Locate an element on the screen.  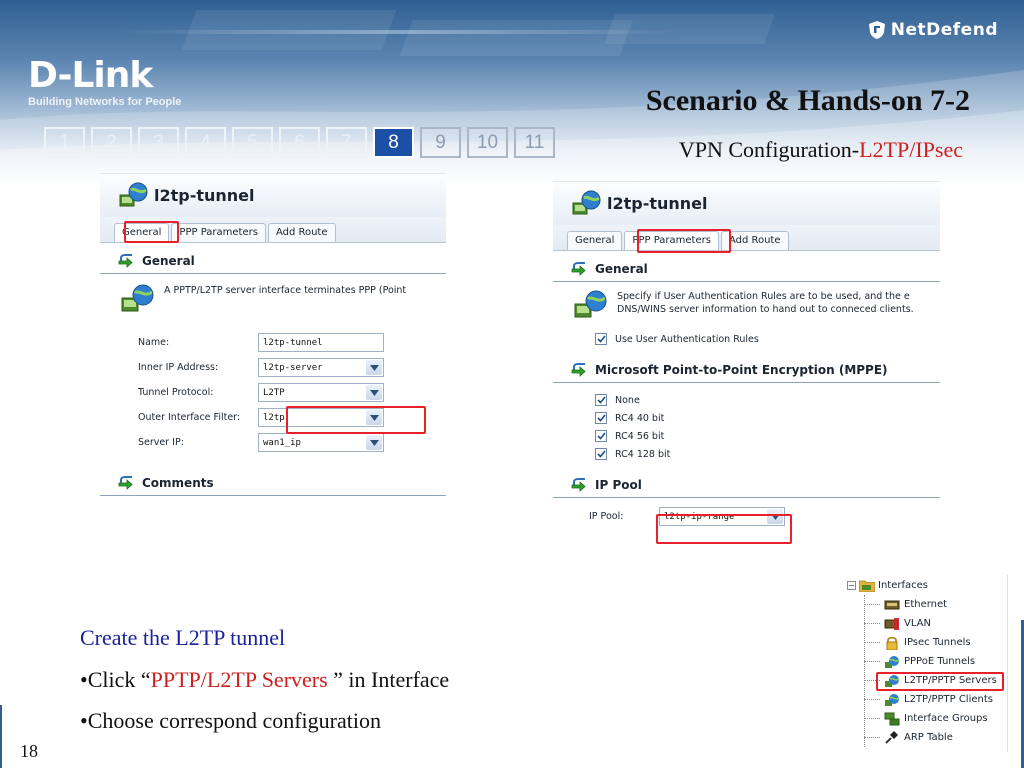
tree-item-label: PPPoE Tunnels is located at coordinates (940, 661).